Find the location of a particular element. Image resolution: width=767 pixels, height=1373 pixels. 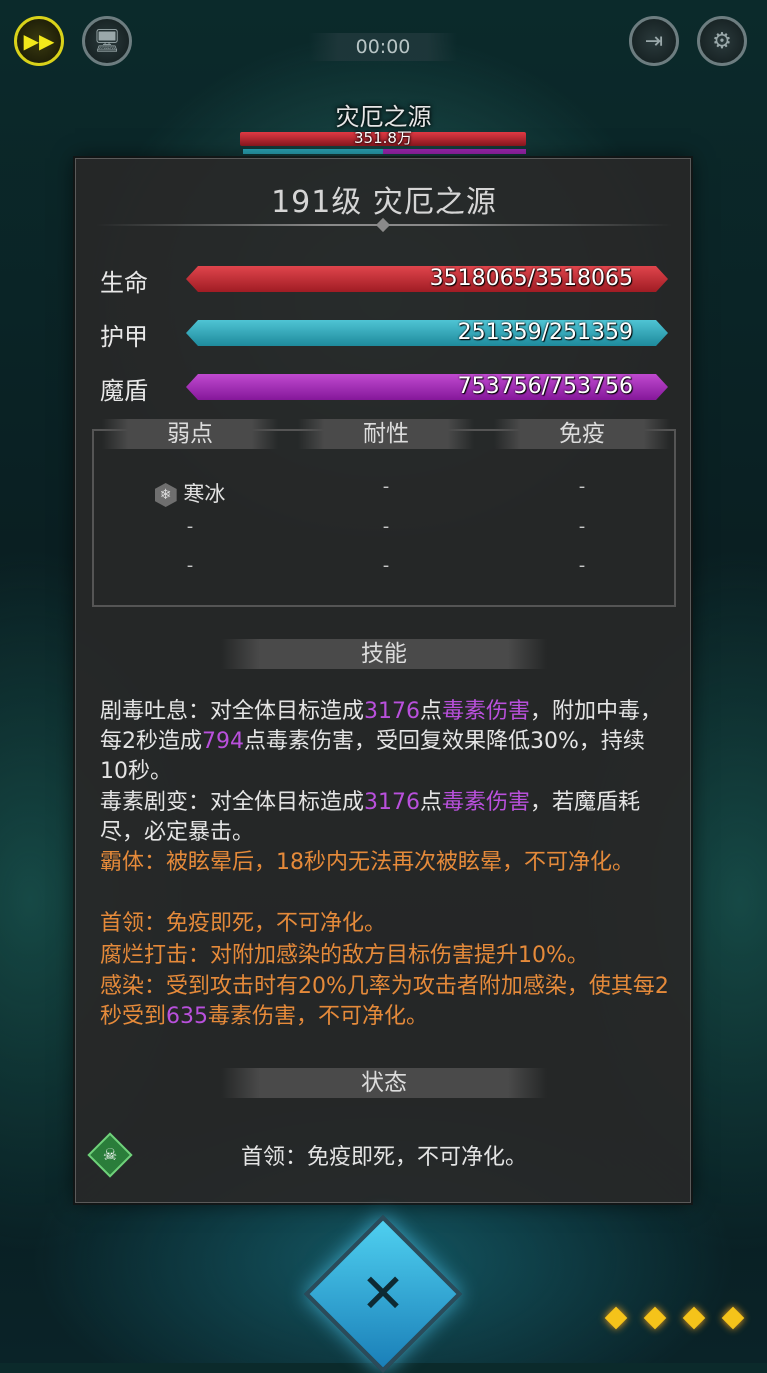

skill-text: 腐烂打击：对附加感染的敌方目标伤害提升10%。 is located at coordinates (344, 955).